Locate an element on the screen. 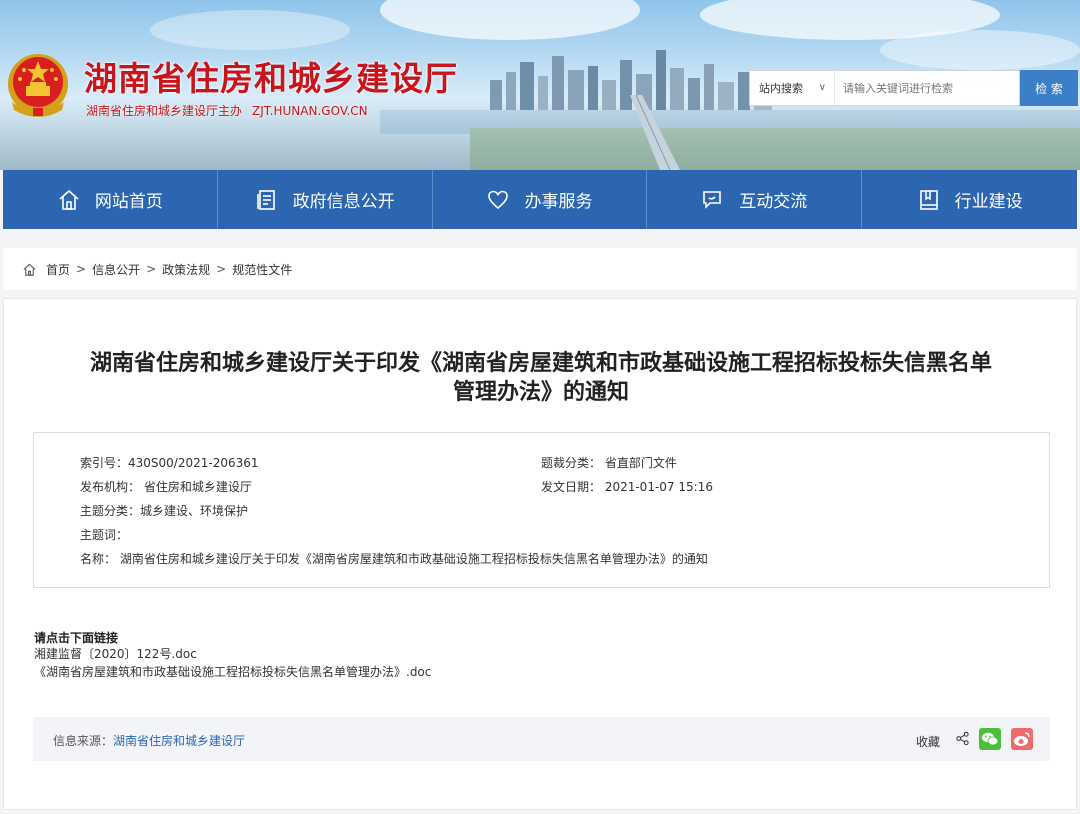 The height and width of the screenshot is (814, 1080). site-subtitle: 湖南省住房和城乡建设厅主办 ZJT.HUNAN.GOV.CN is located at coordinates (227, 110).